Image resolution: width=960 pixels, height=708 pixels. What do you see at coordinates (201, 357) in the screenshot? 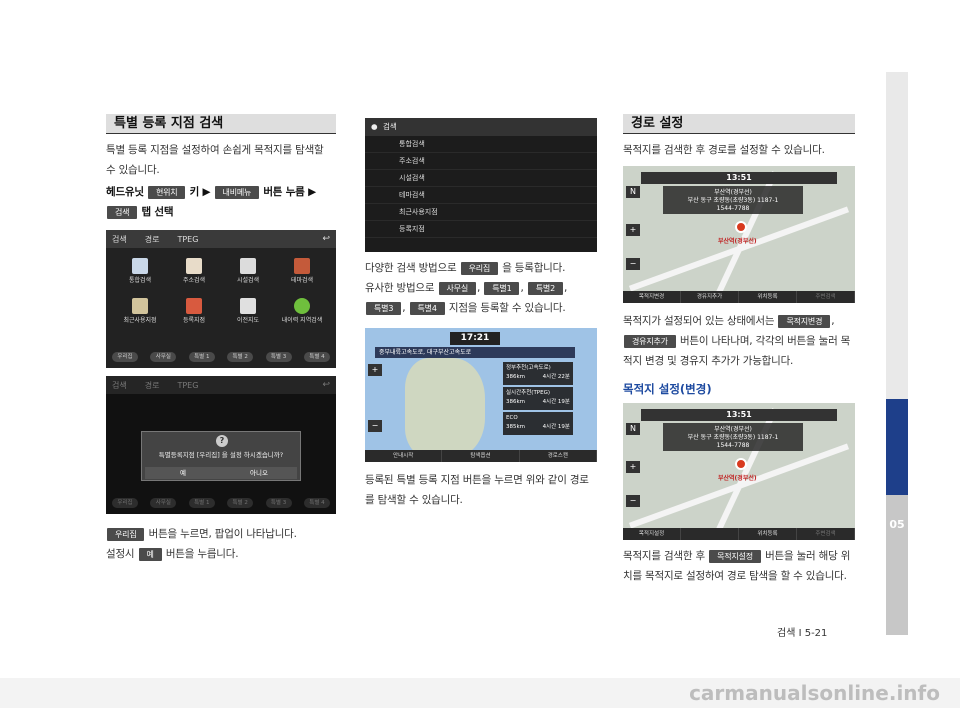
I see `special1-button: 특별 1` at bounding box center [201, 357].